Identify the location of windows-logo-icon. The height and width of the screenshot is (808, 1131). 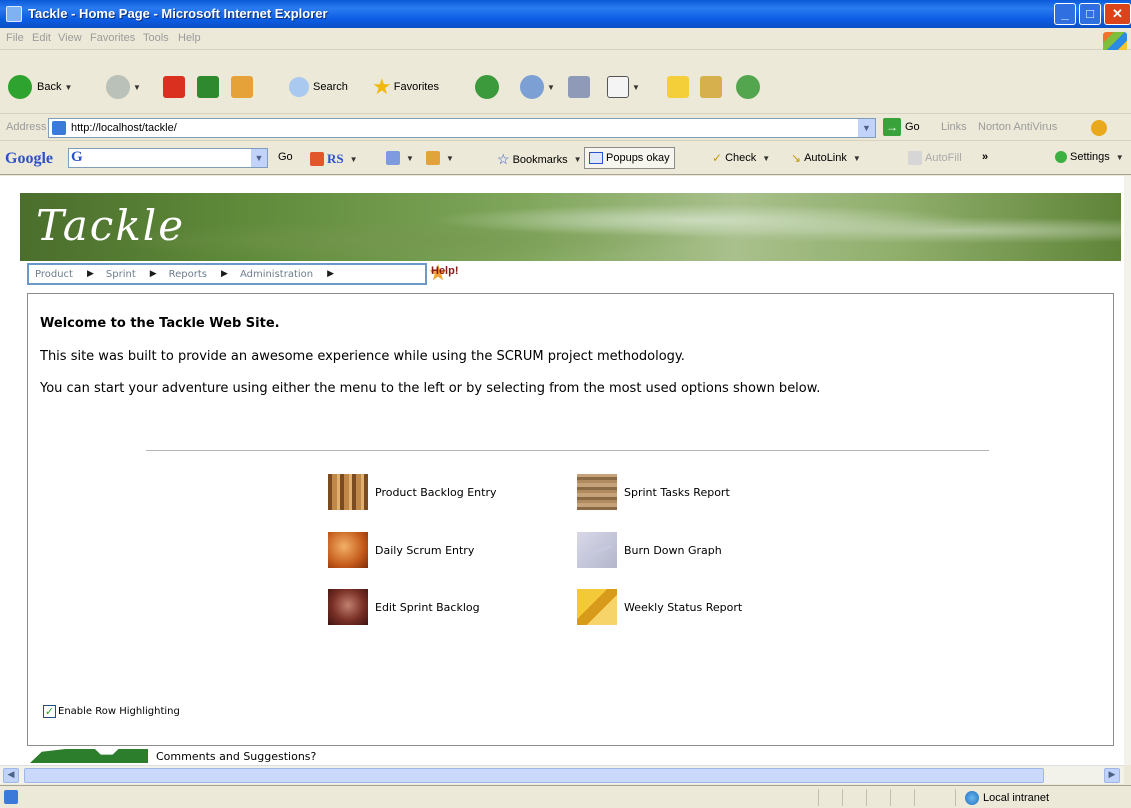
(1115, 42).